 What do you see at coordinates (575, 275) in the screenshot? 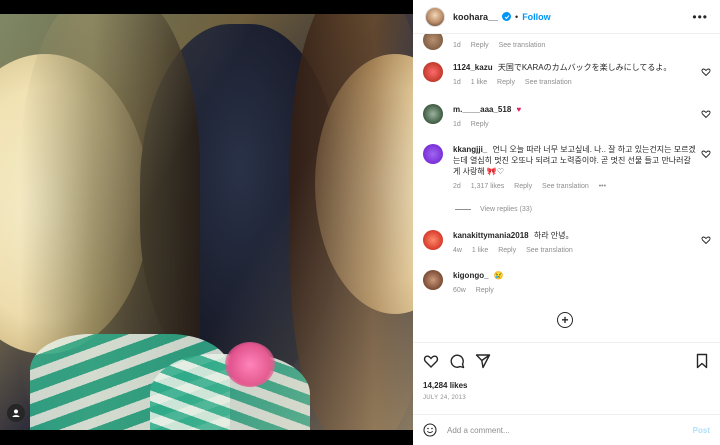
I see `comment-text-line: kigongo_ 😢` at bounding box center [575, 275].